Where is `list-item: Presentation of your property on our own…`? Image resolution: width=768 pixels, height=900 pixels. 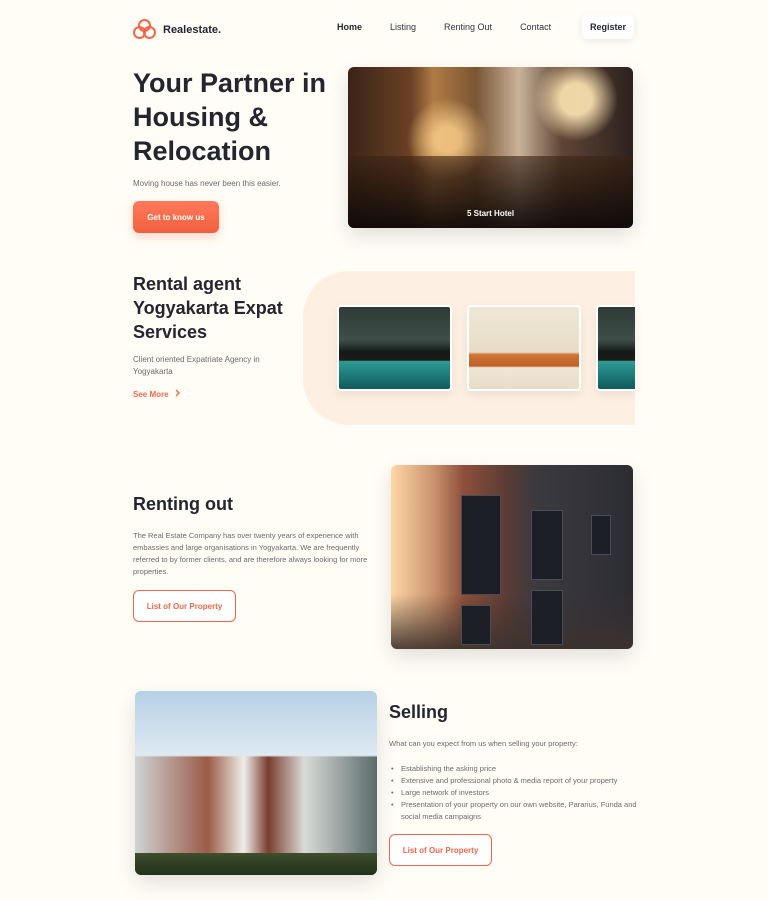
list-item: Presentation of your property on our own… is located at coordinates (516, 811).